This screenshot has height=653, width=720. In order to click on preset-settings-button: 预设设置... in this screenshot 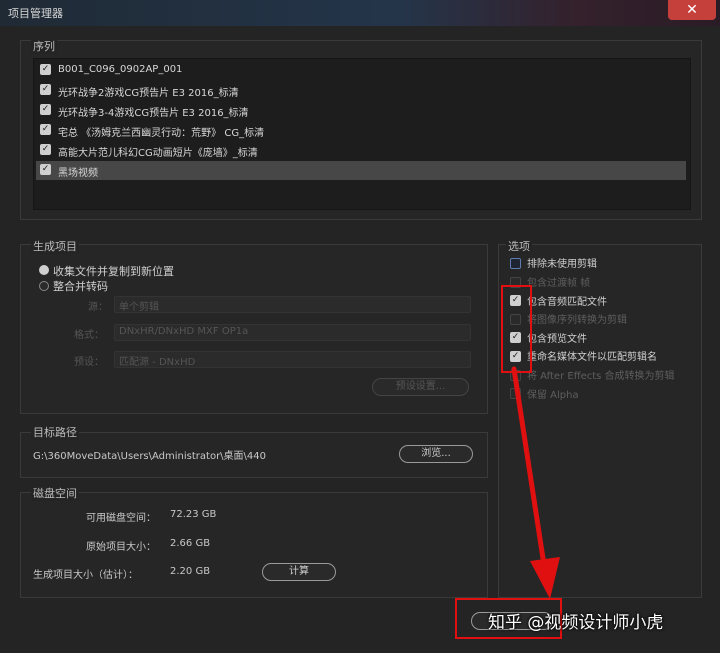, I will do `click(420, 387)`.